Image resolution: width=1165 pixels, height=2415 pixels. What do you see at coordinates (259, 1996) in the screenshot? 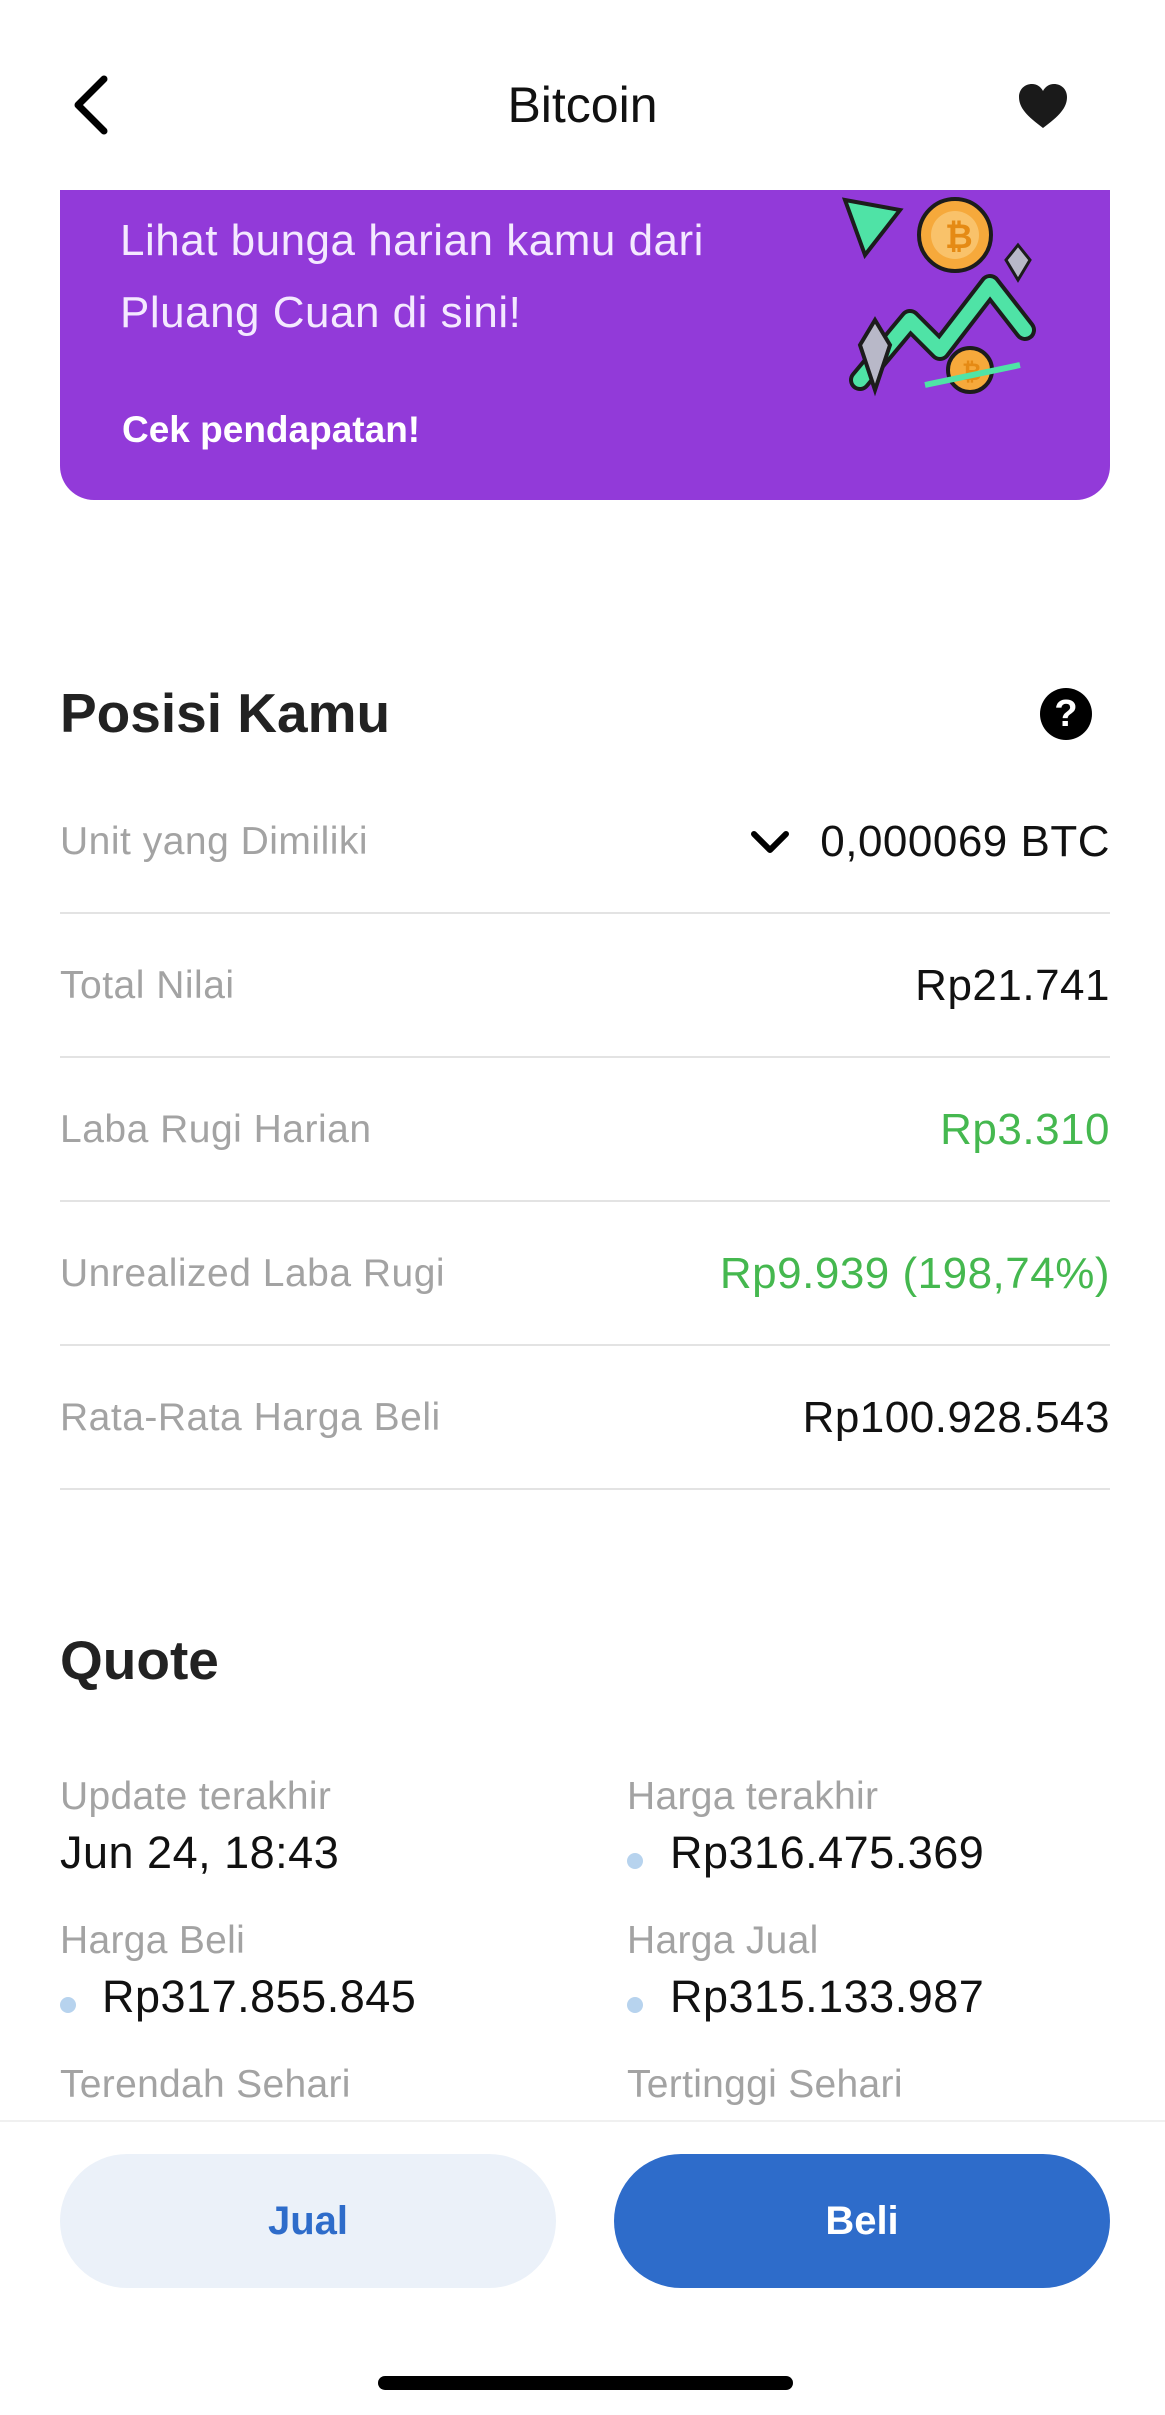
I see `buy-price-value: Rp317.855.845` at bounding box center [259, 1996].